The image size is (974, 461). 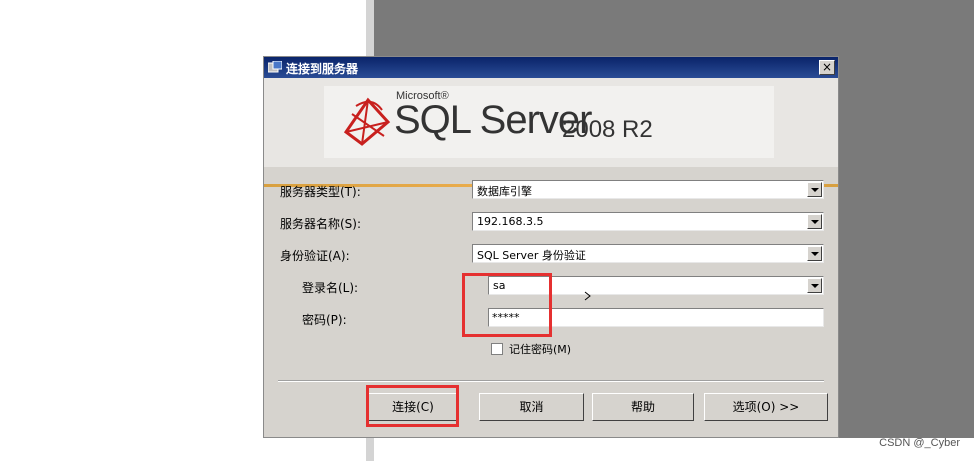 I want to click on server-type-select: 数据库引擎, so click(x=648, y=189).